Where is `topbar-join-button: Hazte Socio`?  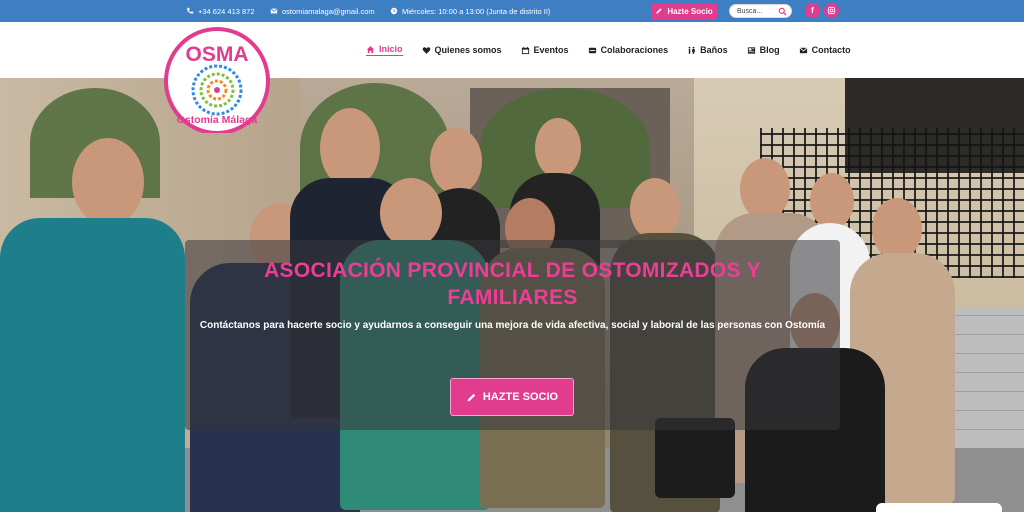
topbar-join-button: Hazte Socio is located at coordinates (684, 11).